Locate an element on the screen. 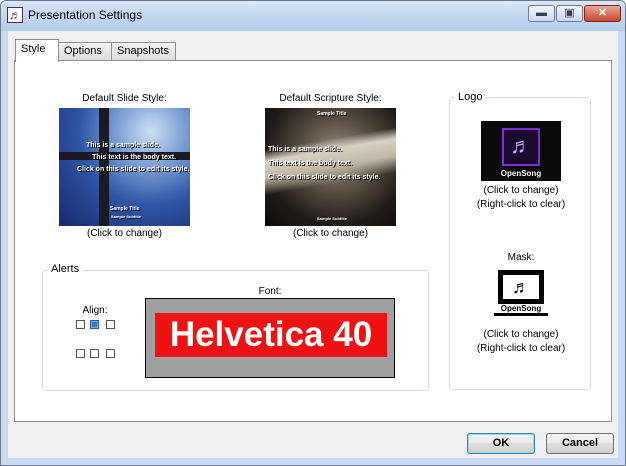 This screenshot has height=466, width=626. tab-style: Style is located at coordinates (37, 50).